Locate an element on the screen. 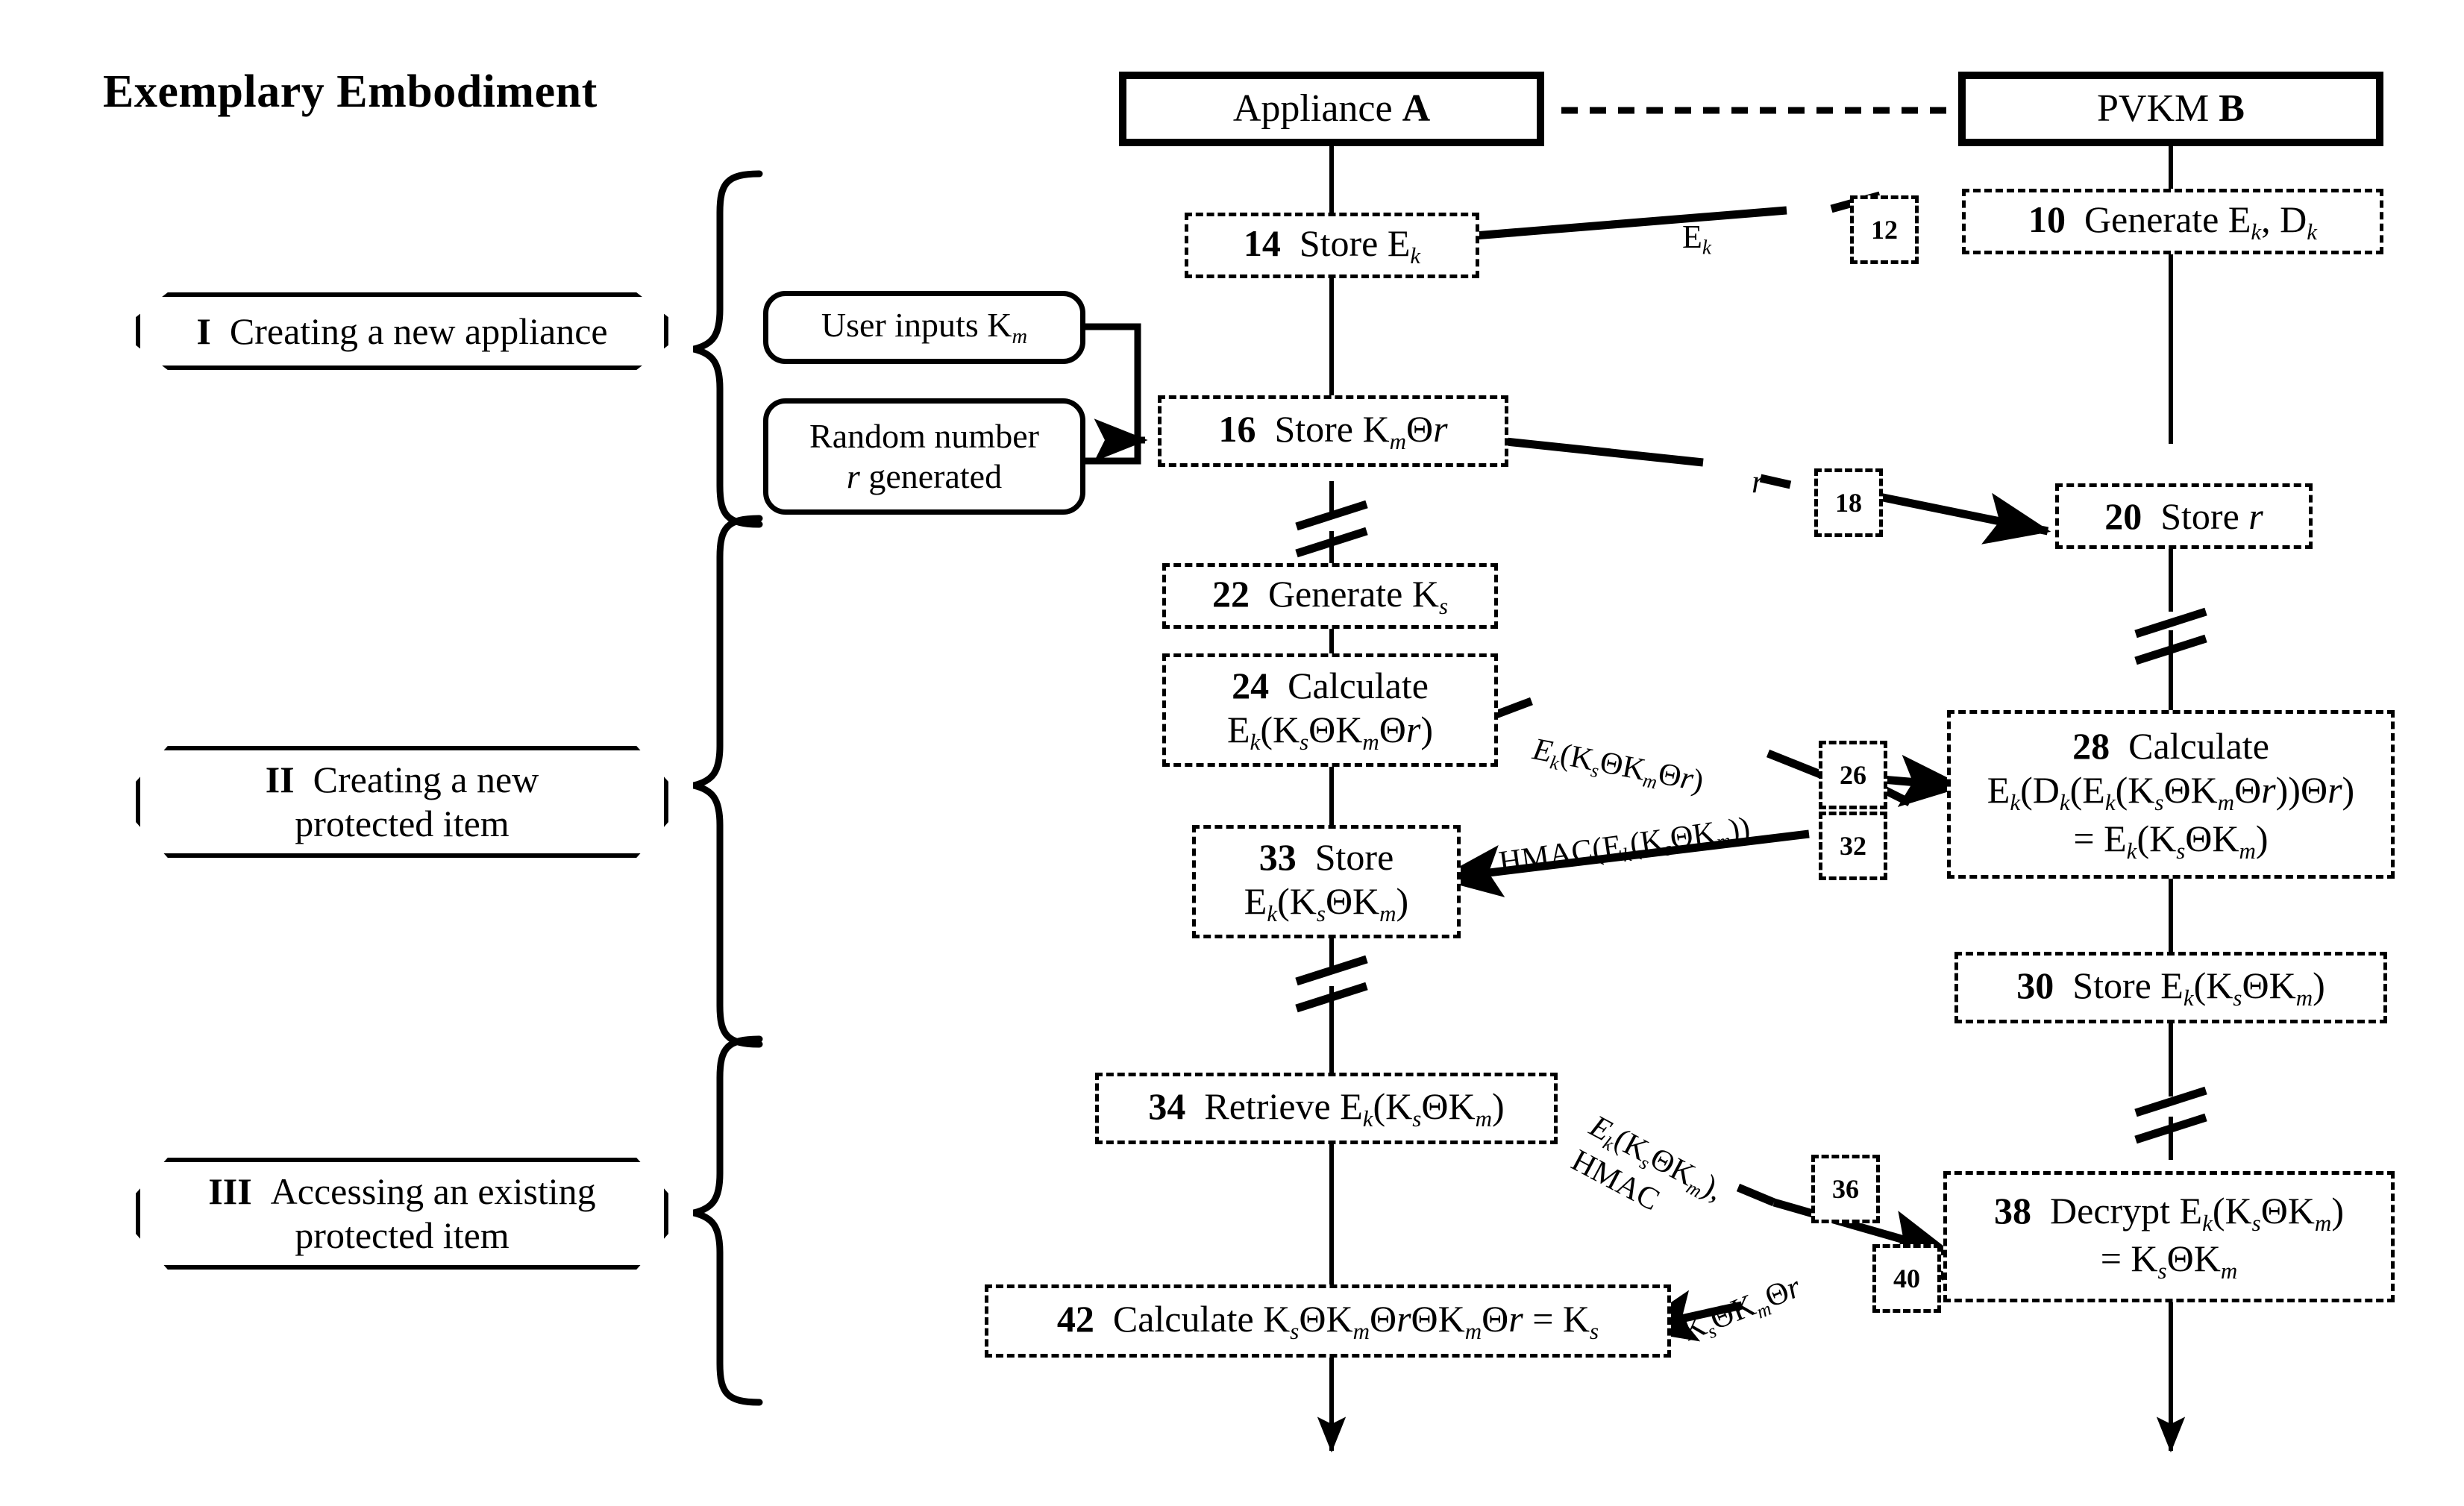 The width and height of the screenshot is (2464, 1506). input-box-random-number-label: Random number r generated is located at coordinates (924, 455).